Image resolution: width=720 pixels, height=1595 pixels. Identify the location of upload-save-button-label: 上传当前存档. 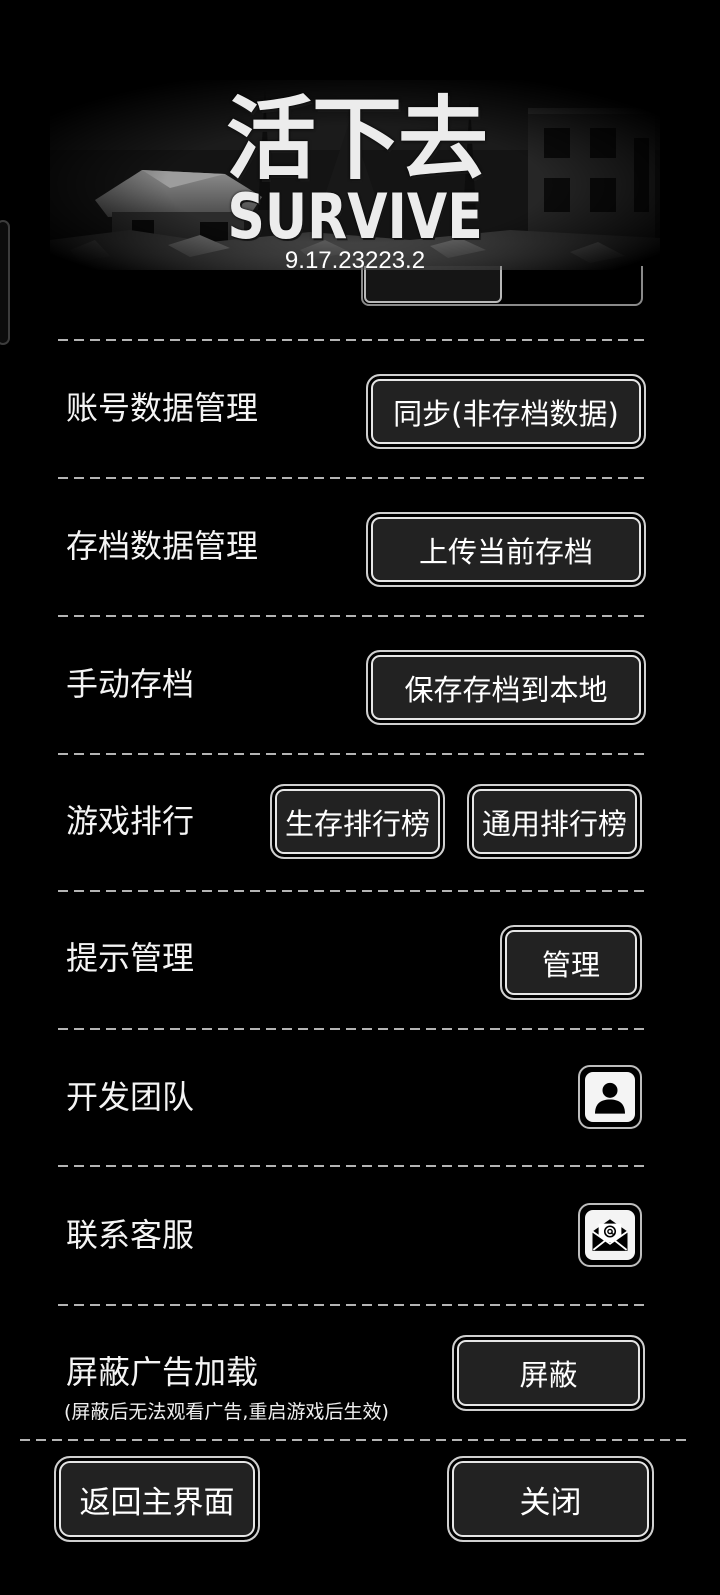
(505, 551).